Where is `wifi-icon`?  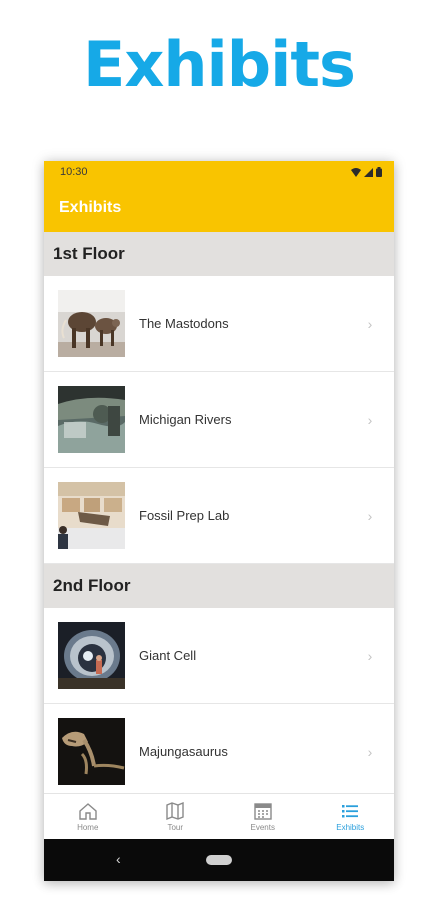 wifi-icon is located at coordinates (356, 172).